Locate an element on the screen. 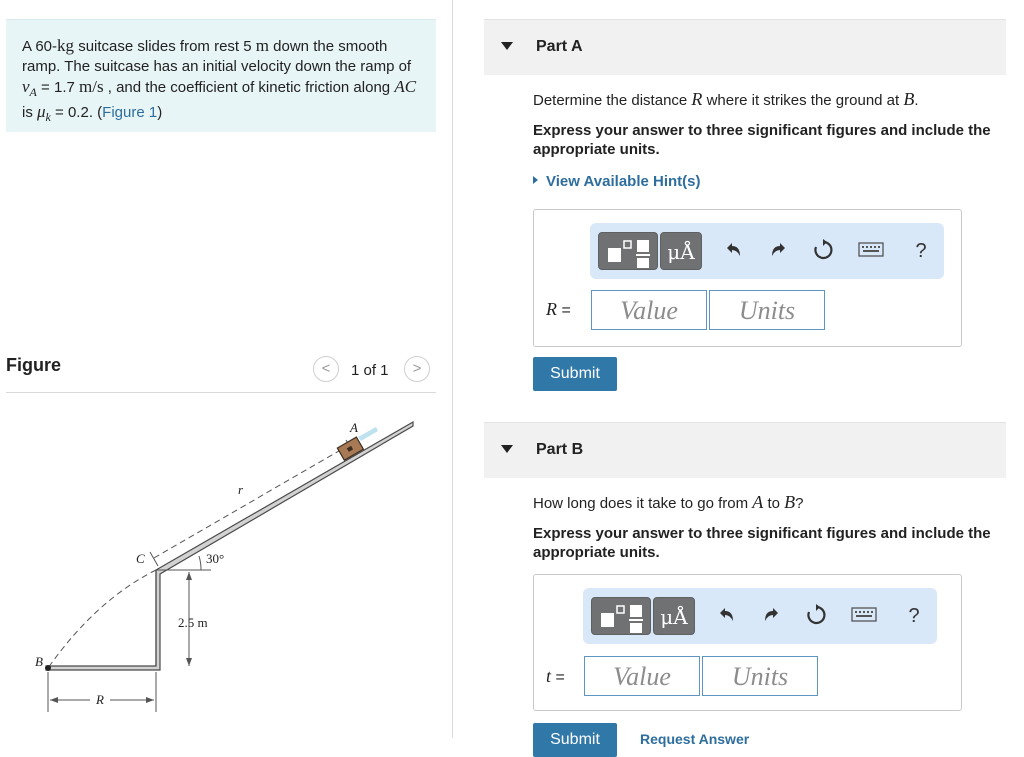 This screenshot has width=1024, height=757. part-b-submit-button: Submit is located at coordinates (575, 740).